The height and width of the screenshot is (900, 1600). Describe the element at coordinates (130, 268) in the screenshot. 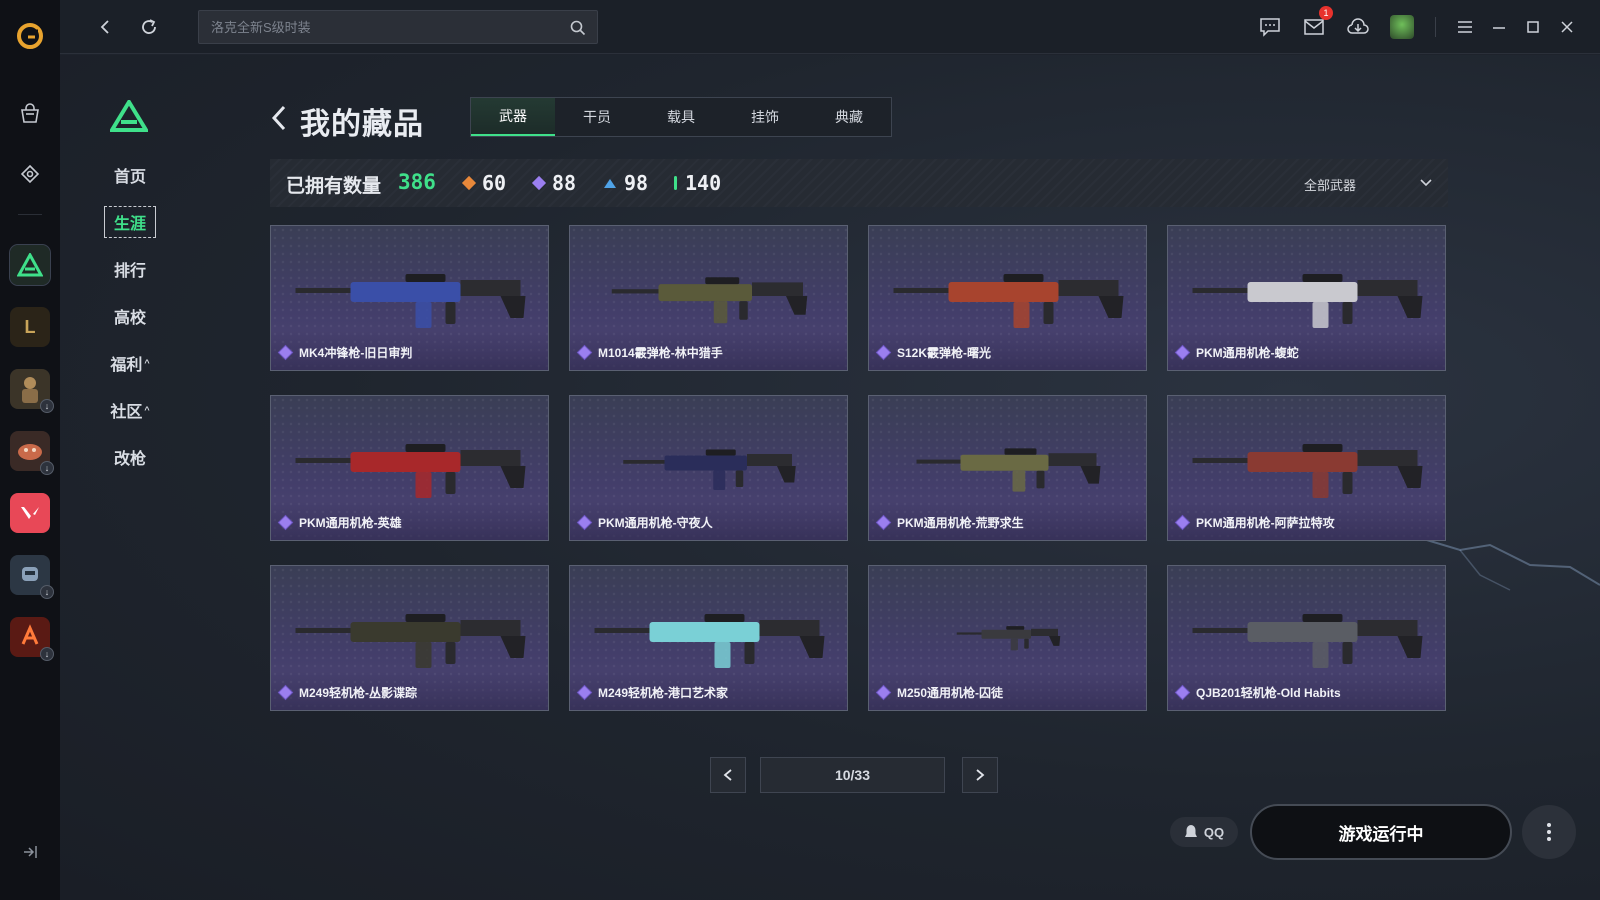

I see `menu-item-ranking: 排行` at that location.